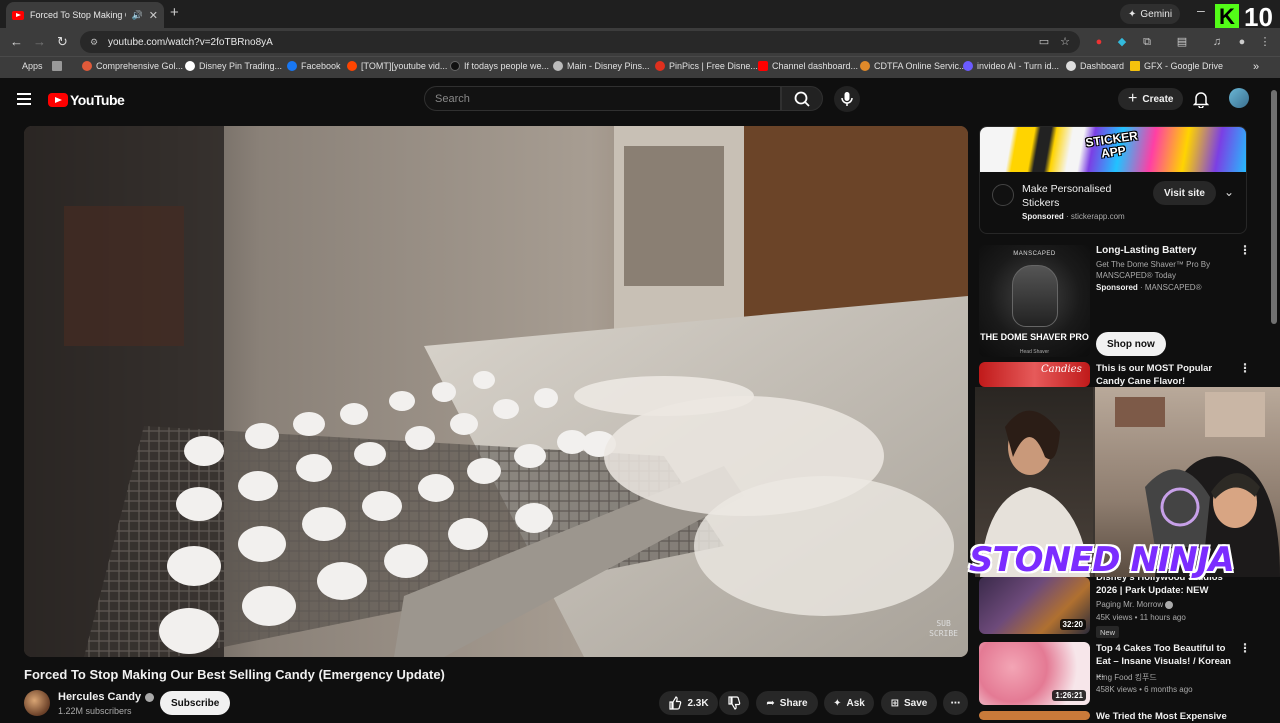 Image resolution: width=1280 pixels, height=723 pixels. Describe the element at coordinates (95, 711) in the screenshot. I see `subscriber-count: 1.22M subscribers` at that location.